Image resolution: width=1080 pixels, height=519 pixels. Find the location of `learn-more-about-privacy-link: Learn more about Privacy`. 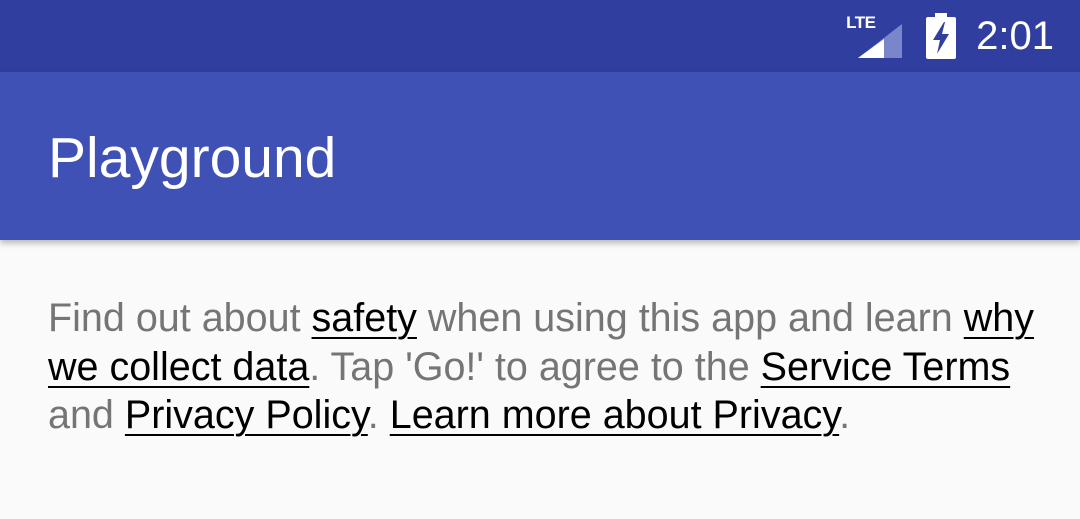

learn-more-about-privacy-link: Learn more about Privacy is located at coordinates (614, 415).